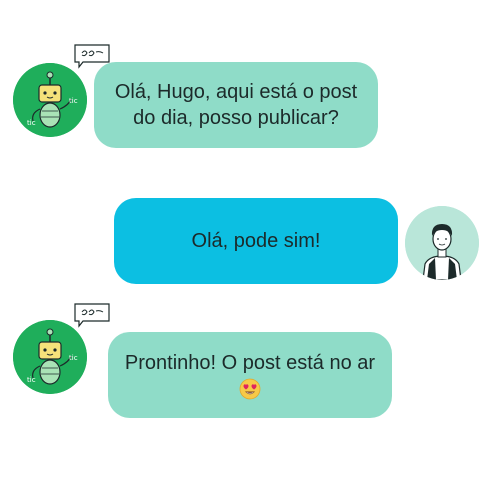 The image size is (500, 500). What do you see at coordinates (250, 389) in the screenshot?
I see `heart-eyes-emoji-icon` at bounding box center [250, 389].